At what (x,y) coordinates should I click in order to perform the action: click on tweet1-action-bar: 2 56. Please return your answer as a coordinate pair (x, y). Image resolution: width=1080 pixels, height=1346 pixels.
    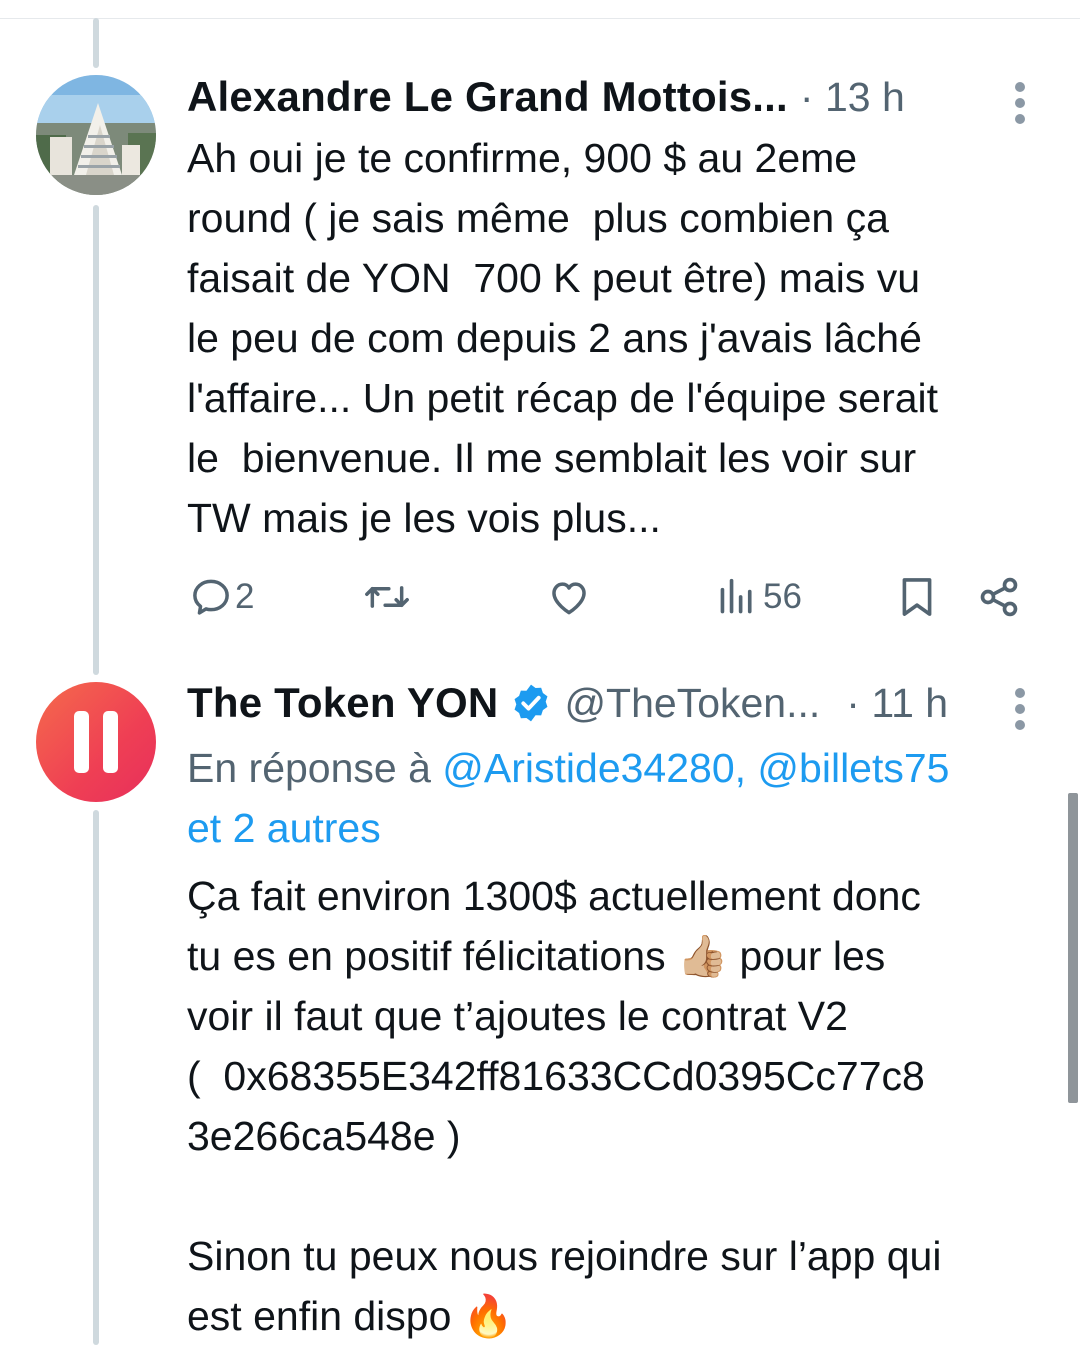
    Looking at the image, I should click on (612, 600).